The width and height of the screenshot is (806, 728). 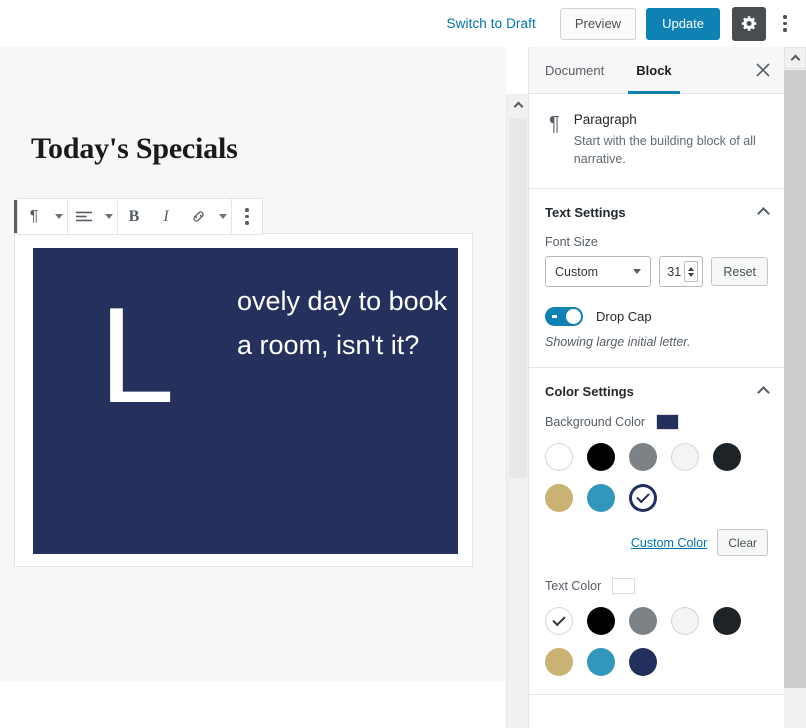 I want to click on switch-to-draft-button: Switch to Draft, so click(x=491, y=23).